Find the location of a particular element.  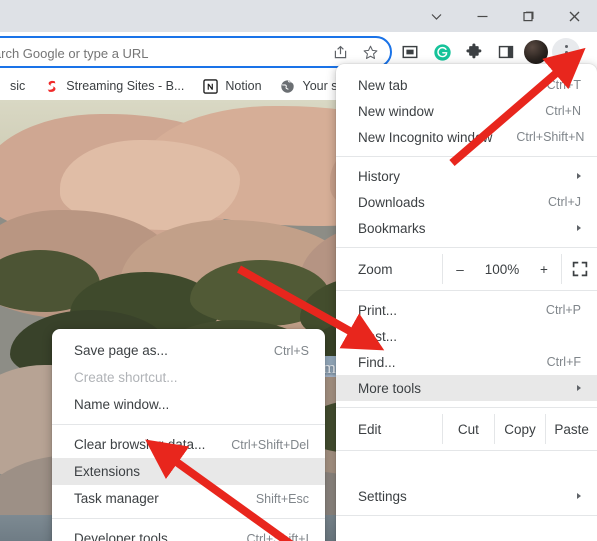

zoom-label: Zoom is located at coordinates (375, 269).